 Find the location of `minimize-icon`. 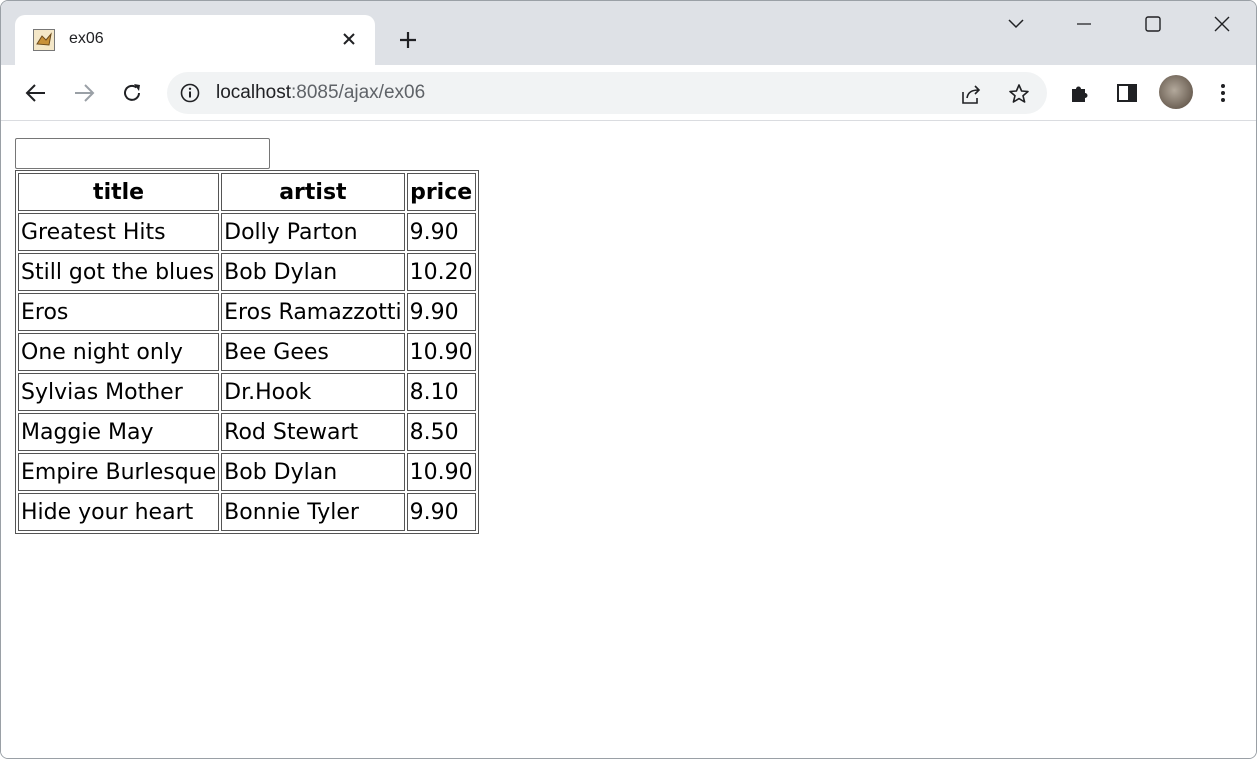

minimize-icon is located at coordinates (1084, 24).